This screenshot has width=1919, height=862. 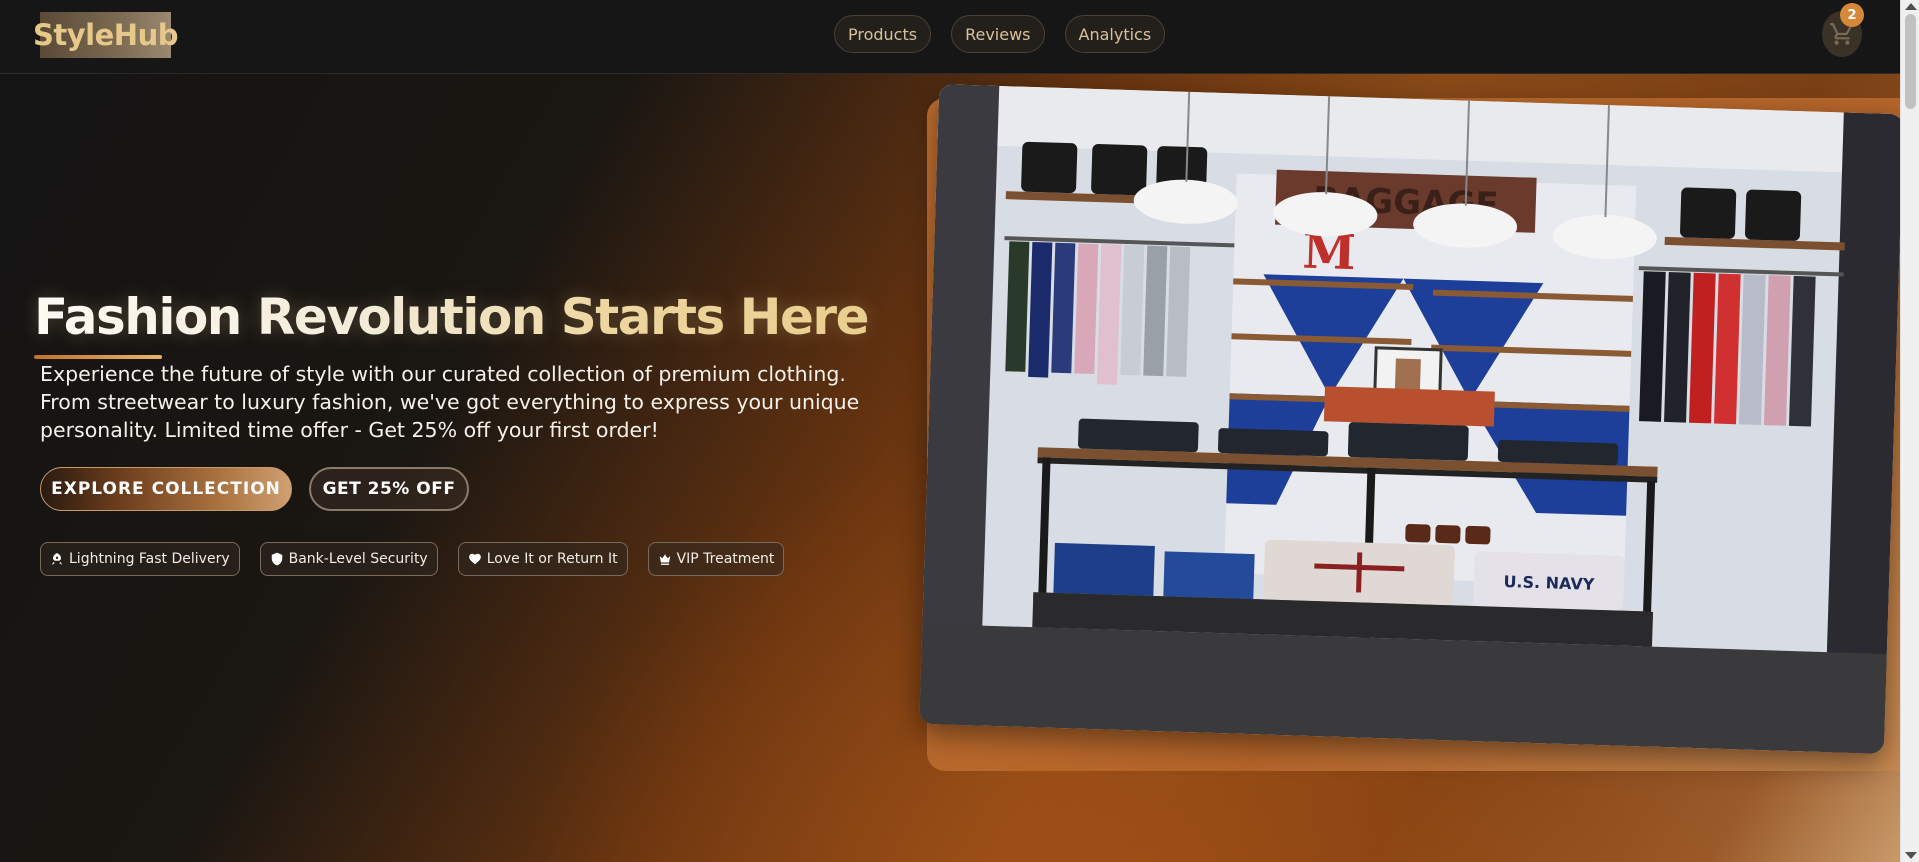 I want to click on feature-badge-delivery: Lightning Fast Delivery, so click(x=140, y=559).